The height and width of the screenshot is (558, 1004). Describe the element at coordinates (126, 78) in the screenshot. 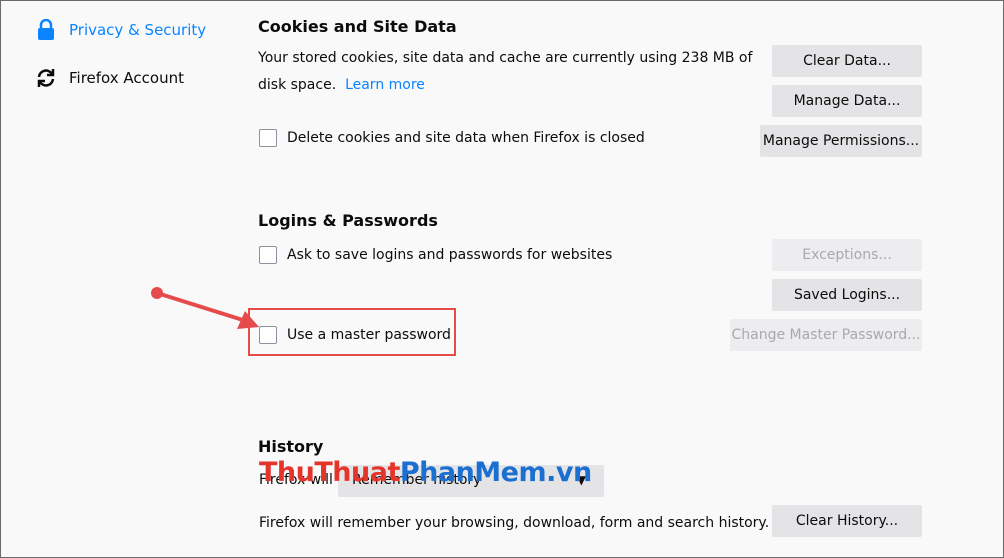

I see `sidebar-item-label: Firefox Account` at that location.